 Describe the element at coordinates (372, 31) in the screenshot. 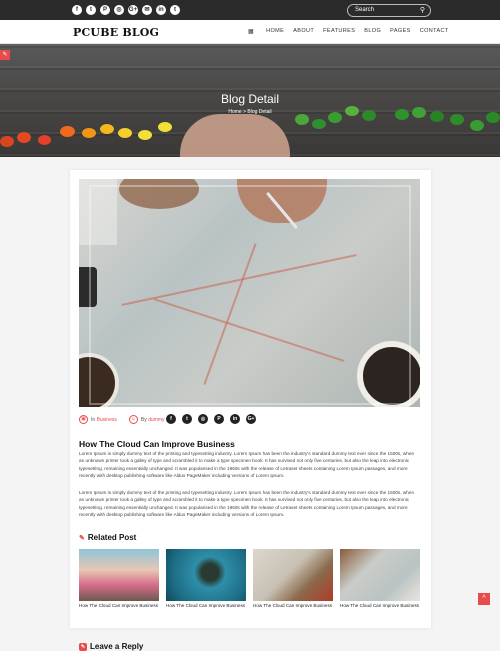

I see `menu-item-blog: BLOG` at that location.